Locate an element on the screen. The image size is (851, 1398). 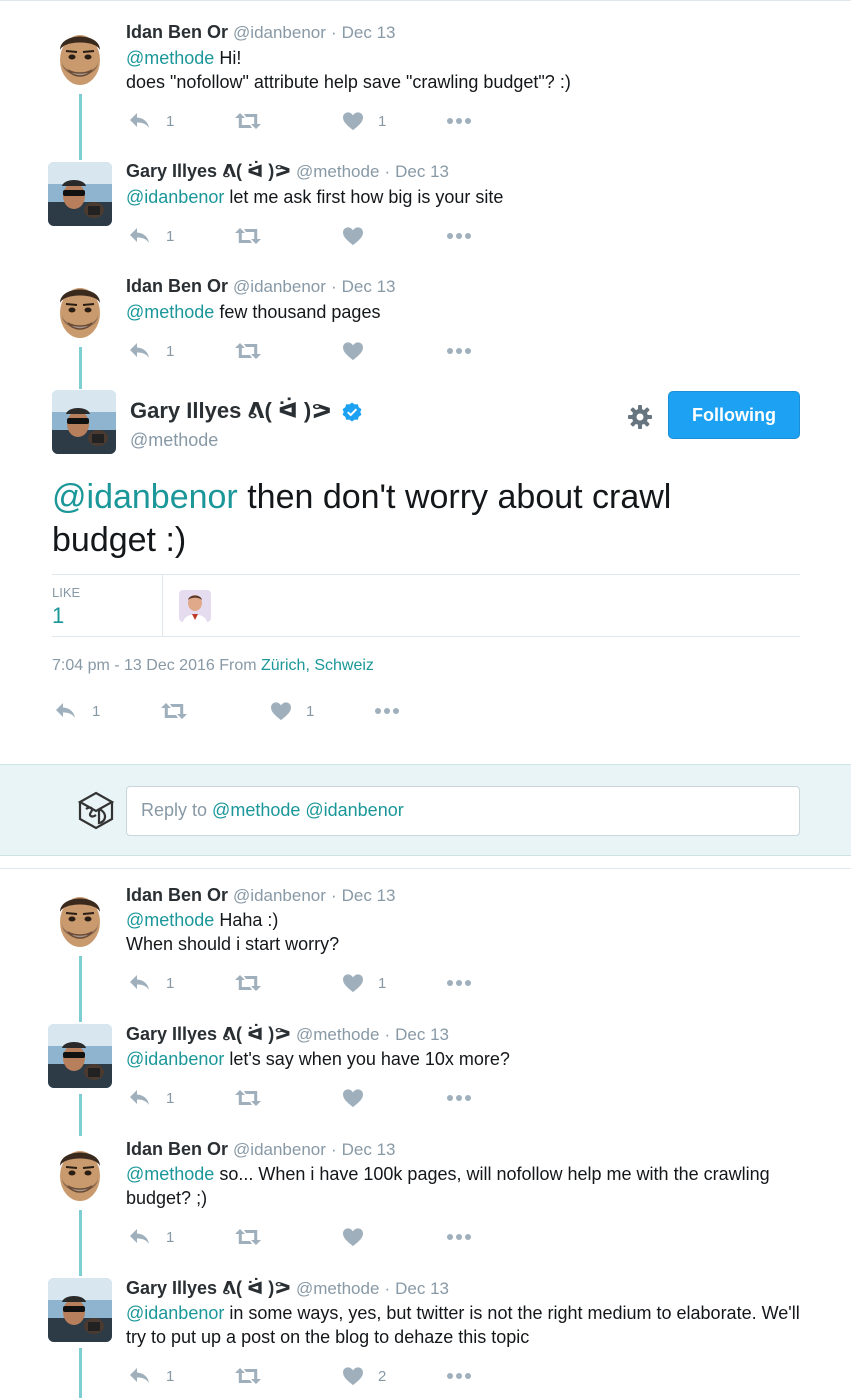
reply-mentions: @methode @idanbenor is located at coordinates (308, 810).